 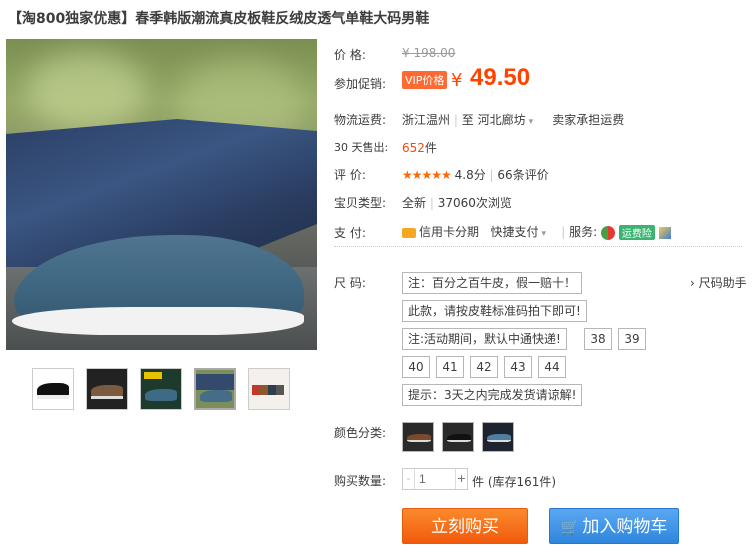 What do you see at coordinates (465, 526) in the screenshot?
I see `buy-now-button: 立刻购买` at bounding box center [465, 526].